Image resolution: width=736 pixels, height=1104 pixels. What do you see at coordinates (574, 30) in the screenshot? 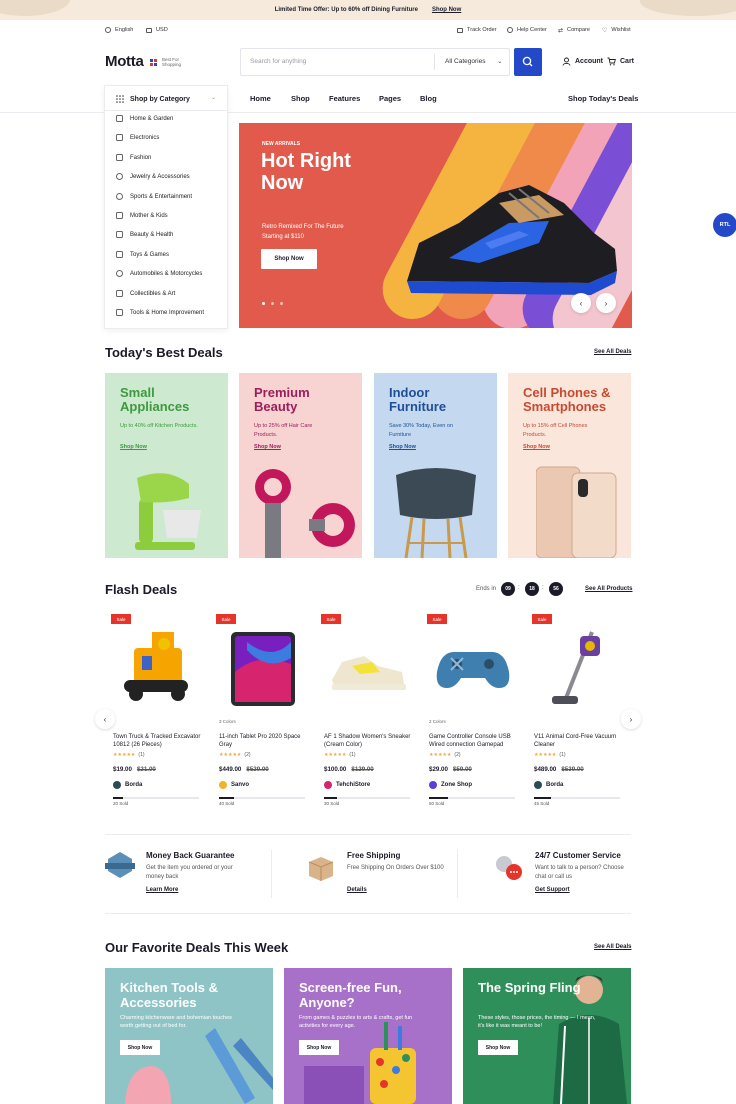
I see `compare-link: ⇄ Compare` at bounding box center [574, 30].